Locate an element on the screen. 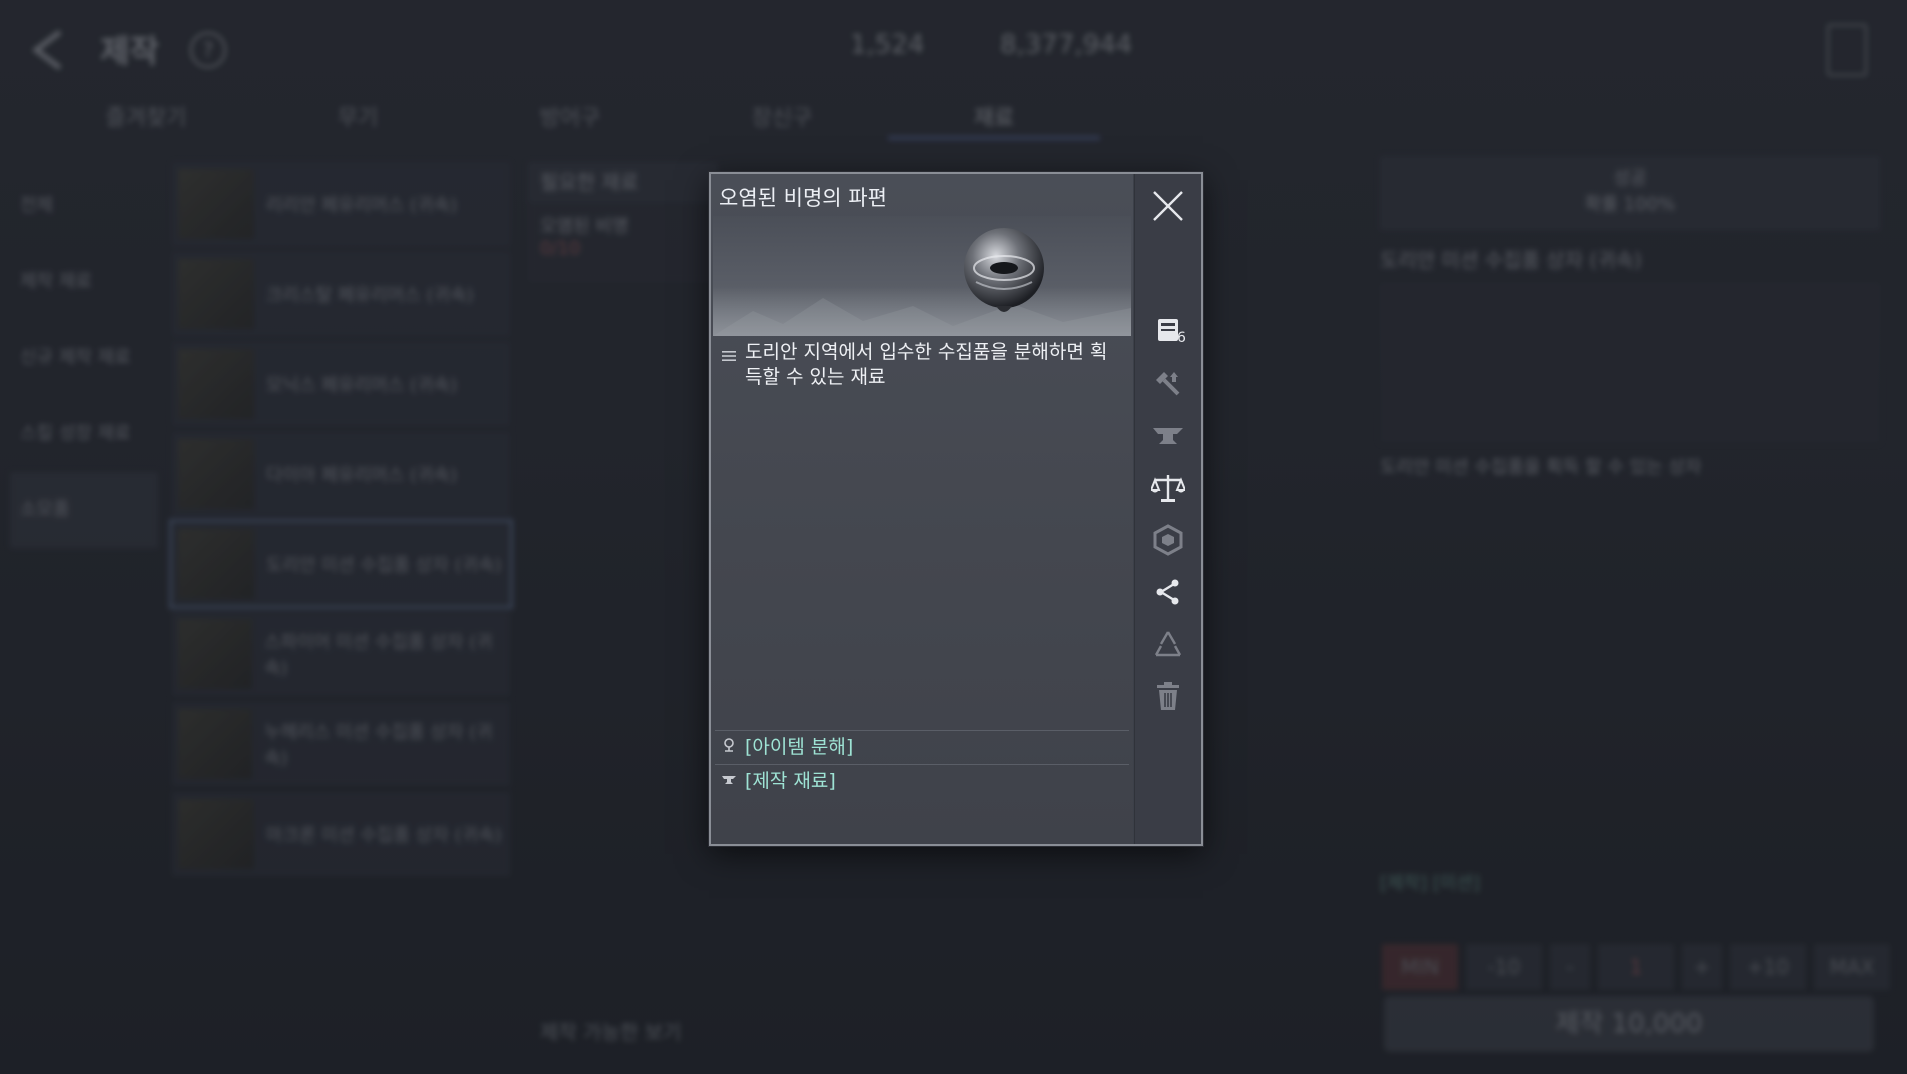 Image resolution: width=1907 pixels, height=1074 pixels. delete-button is located at coordinates (1168, 696).